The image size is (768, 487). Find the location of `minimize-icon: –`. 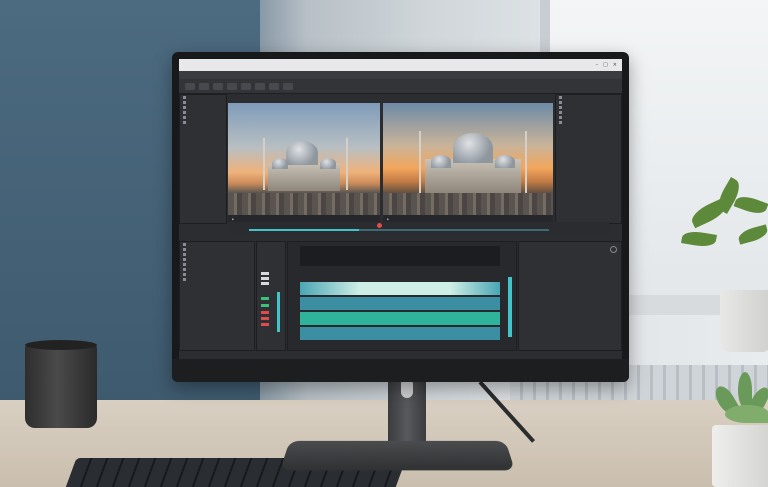

minimize-icon: – is located at coordinates (597, 65).